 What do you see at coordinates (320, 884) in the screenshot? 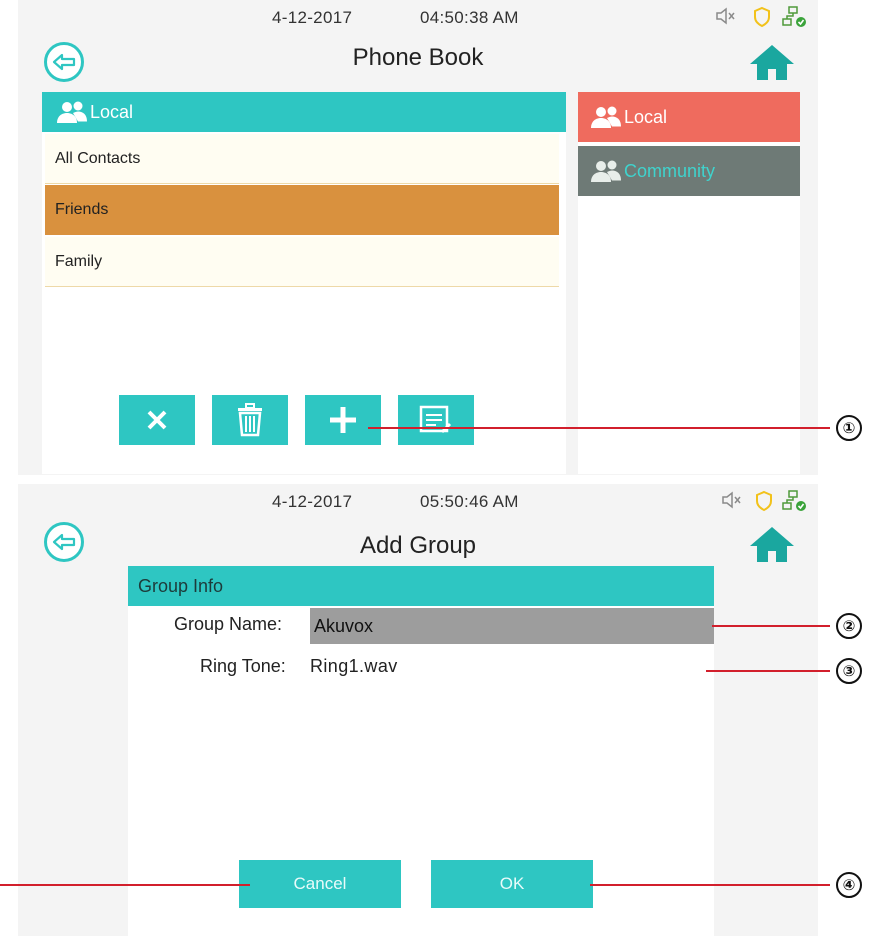
I see `cancel-button: Cancel` at bounding box center [320, 884].